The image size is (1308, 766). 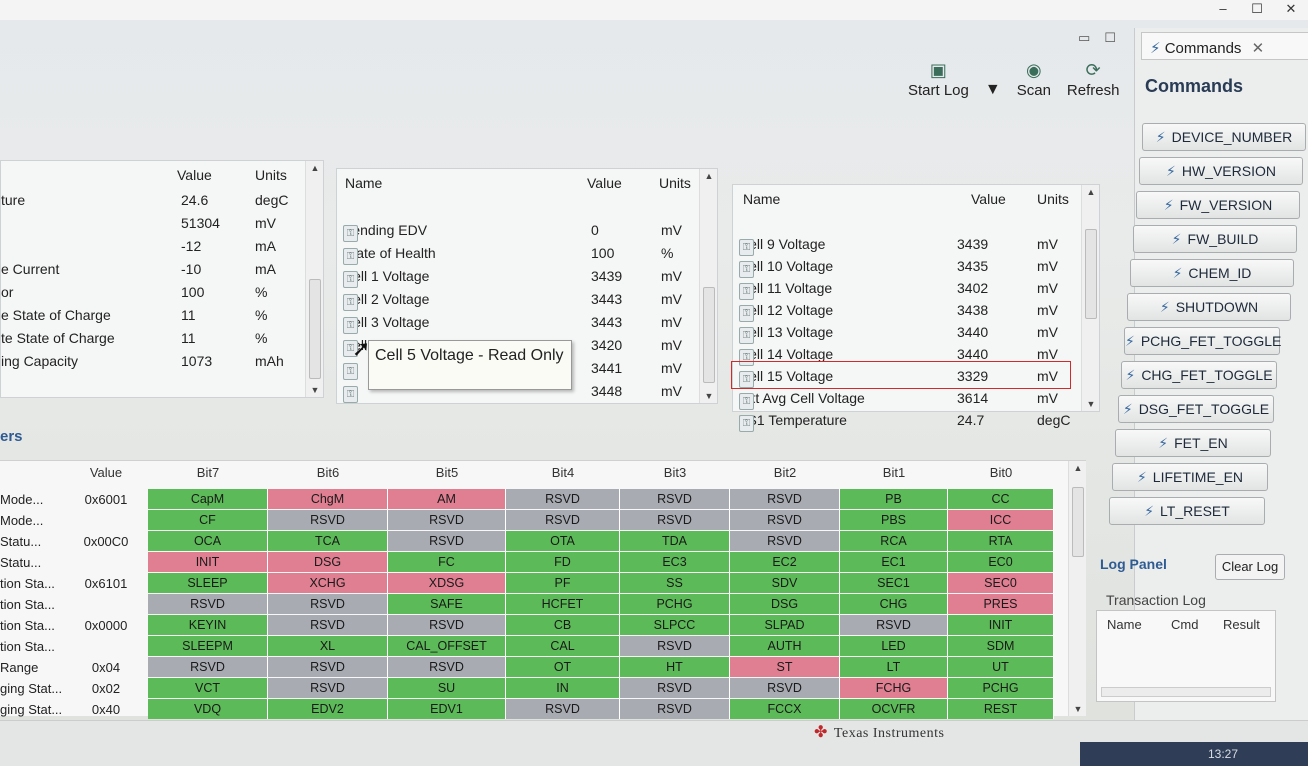 What do you see at coordinates (518, 276) in the screenshot?
I see `table-row: ⚿ Cell 1 Voltage 3439 mV` at bounding box center [518, 276].